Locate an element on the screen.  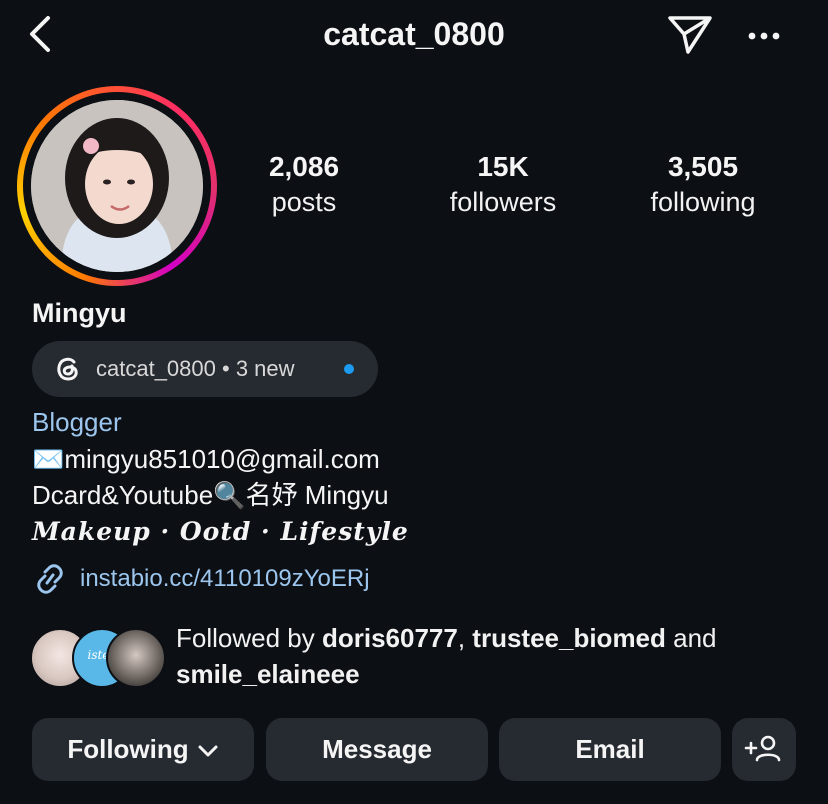
display-name: Mingyu is located at coordinates (79, 313).